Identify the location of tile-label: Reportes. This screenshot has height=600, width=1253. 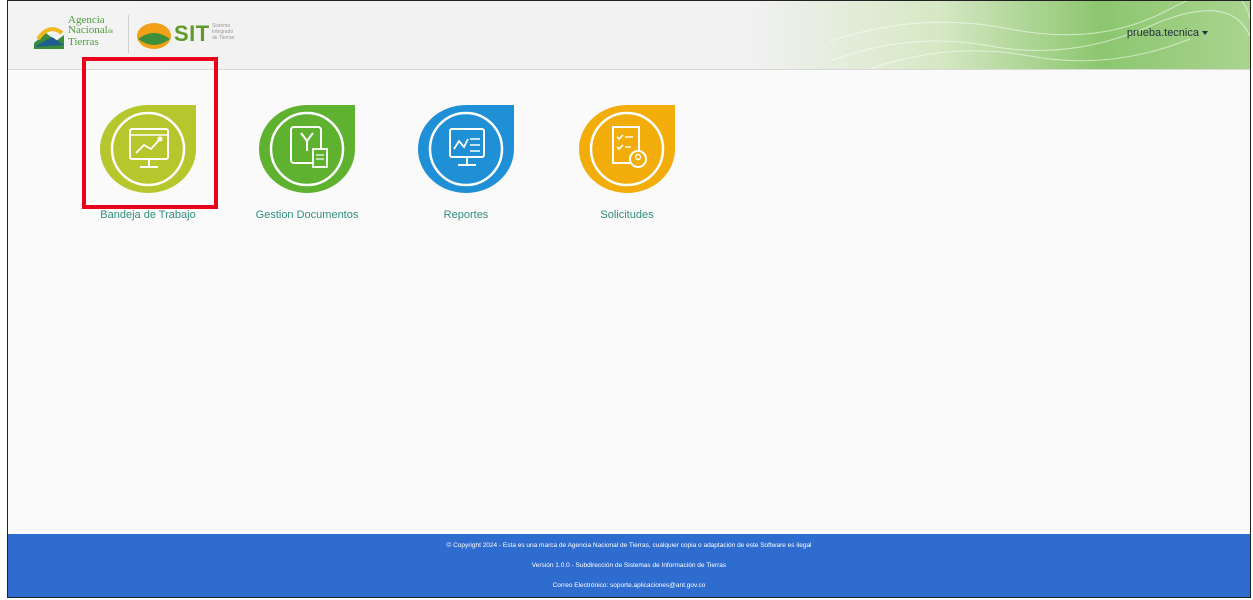
(466, 215).